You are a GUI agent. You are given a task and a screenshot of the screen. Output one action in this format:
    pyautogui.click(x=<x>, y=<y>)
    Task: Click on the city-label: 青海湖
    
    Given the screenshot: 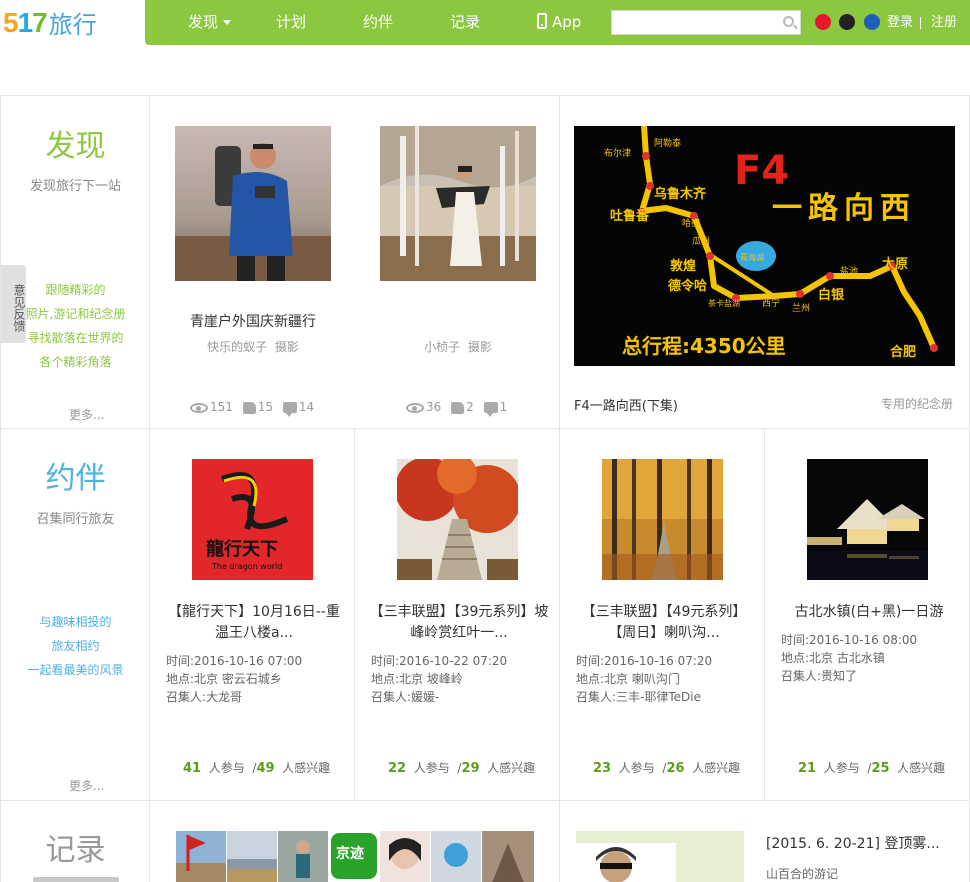 What is the action you would take?
    pyautogui.click(x=752, y=257)
    